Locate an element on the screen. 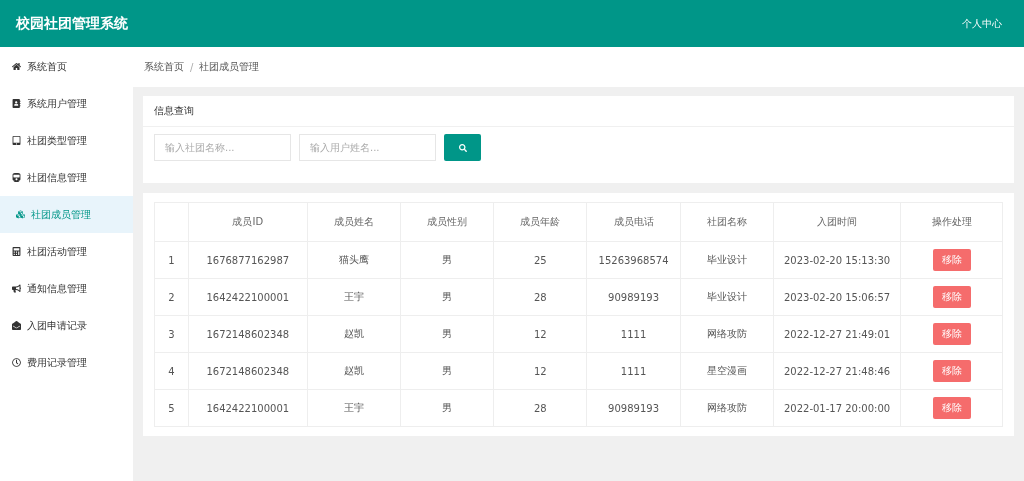  tablet-icon is located at coordinates (16, 140).